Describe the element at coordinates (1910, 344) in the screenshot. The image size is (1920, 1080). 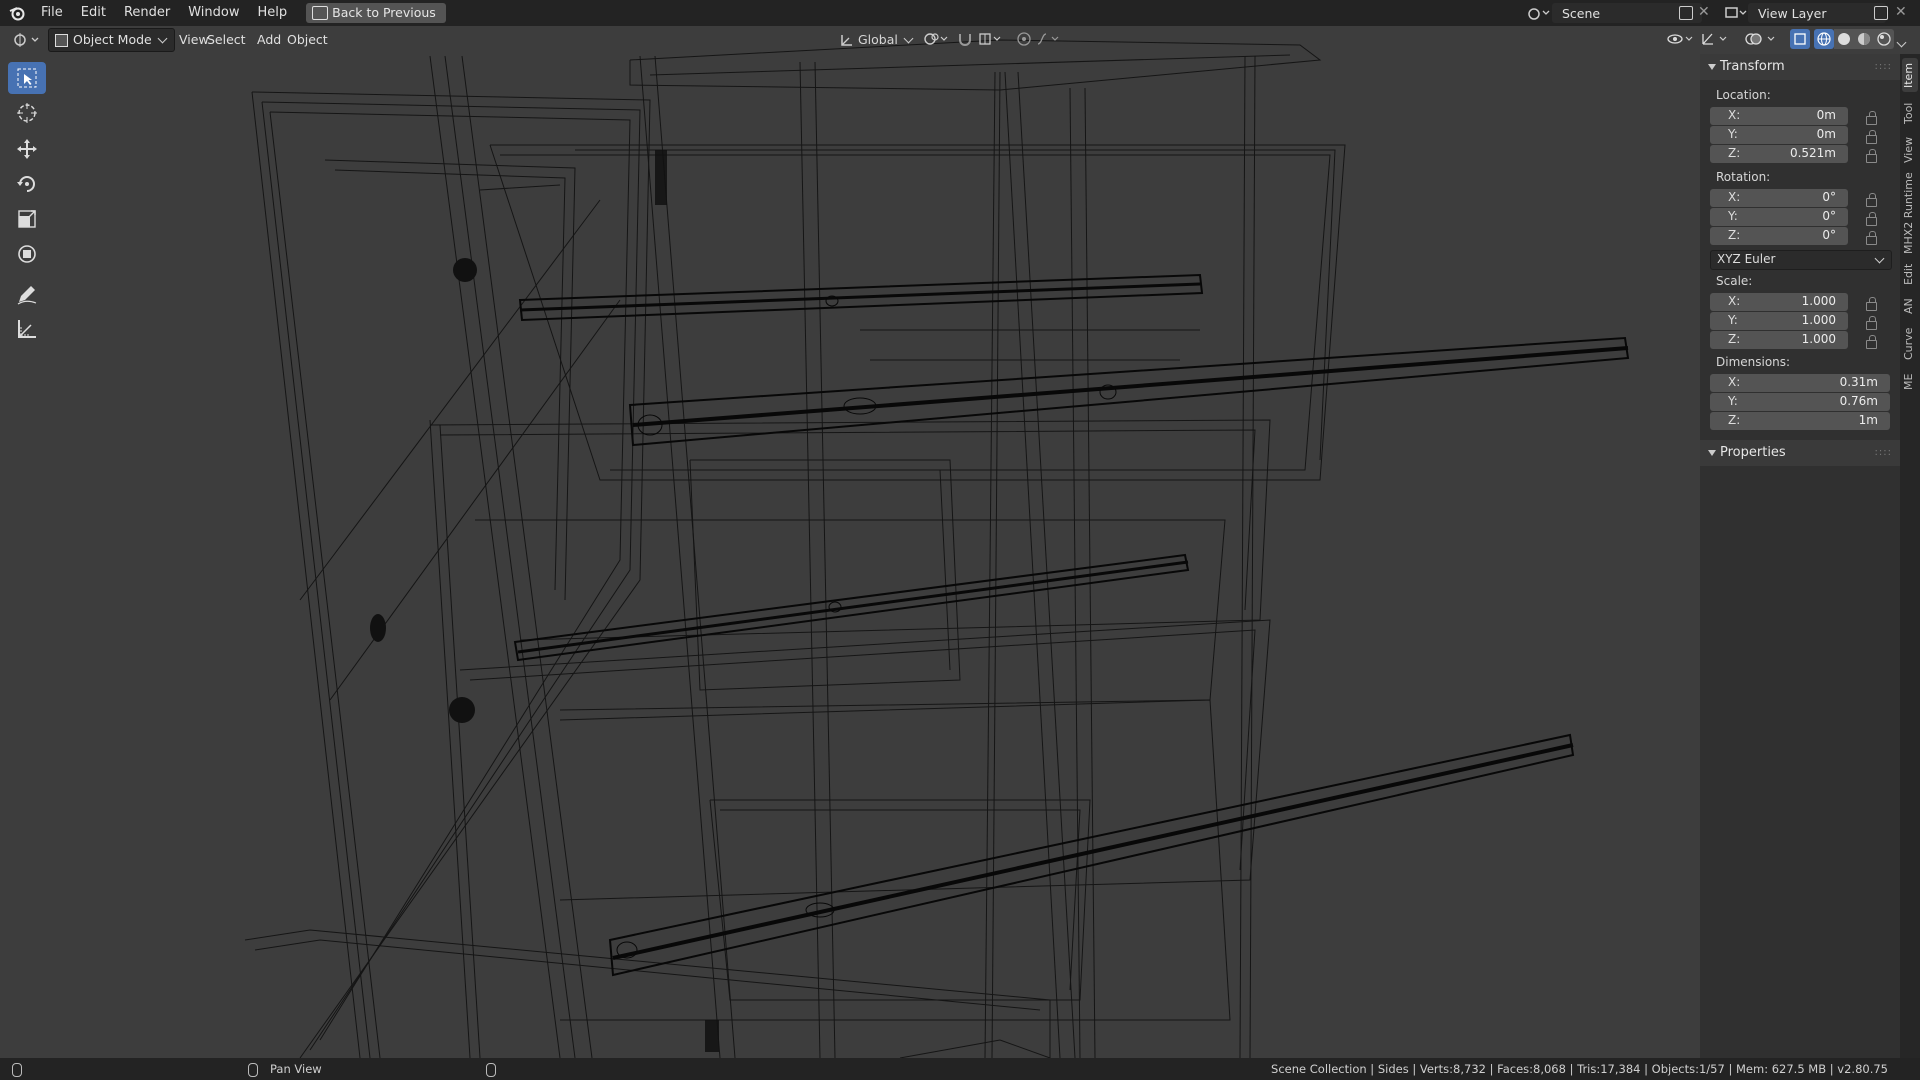
I see `tab-curve: Curve` at that location.